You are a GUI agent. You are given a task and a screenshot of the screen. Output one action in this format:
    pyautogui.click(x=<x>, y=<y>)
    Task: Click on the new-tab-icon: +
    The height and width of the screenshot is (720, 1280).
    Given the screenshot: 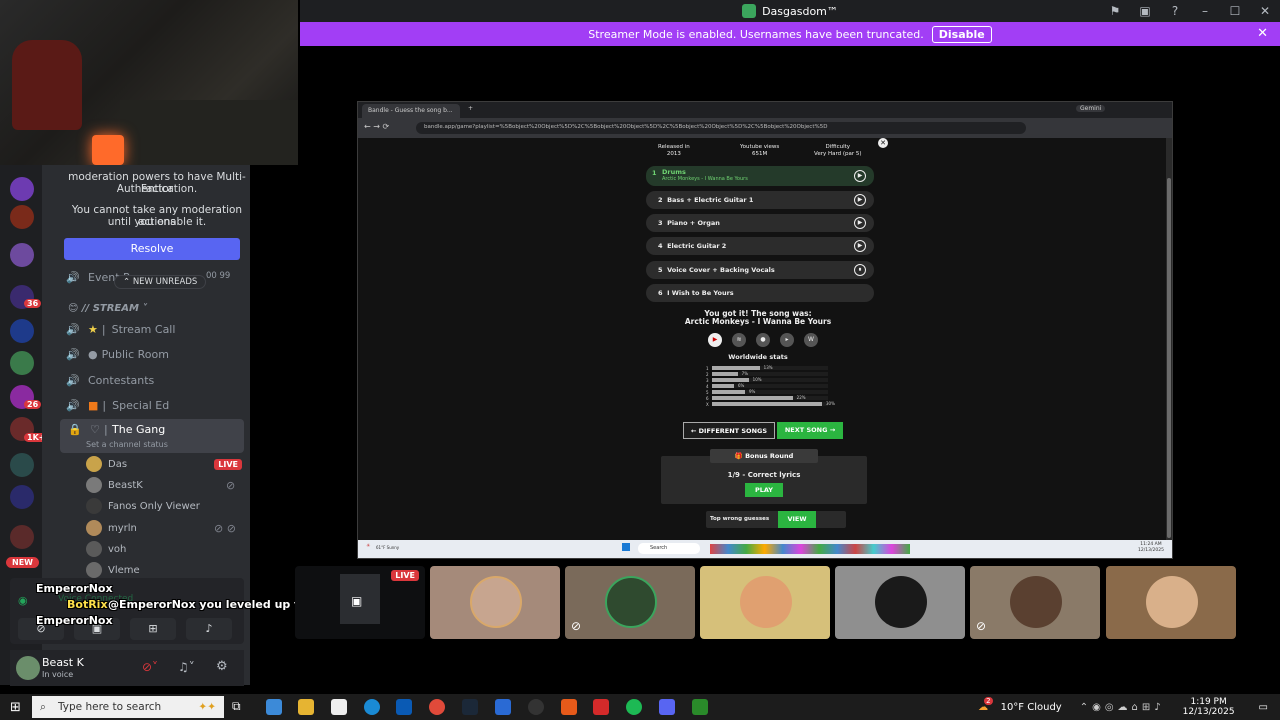 What is the action you would take?
    pyautogui.click(x=470, y=108)
    